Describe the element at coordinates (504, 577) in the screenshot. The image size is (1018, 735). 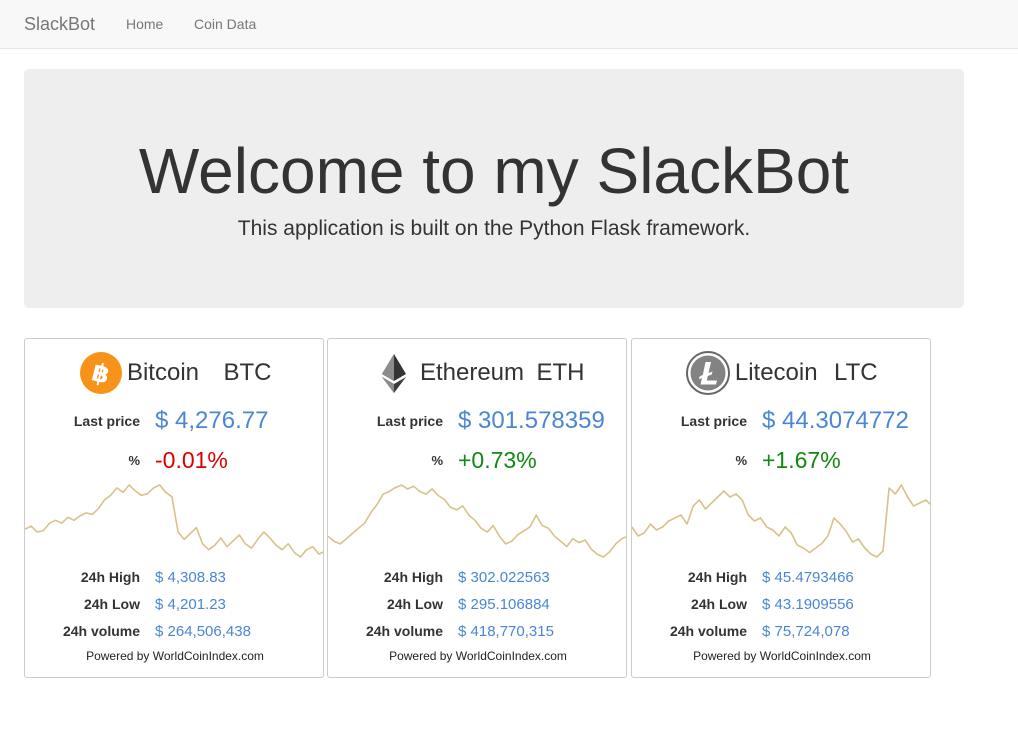
I see `high-value: $ 302.022563` at that location.